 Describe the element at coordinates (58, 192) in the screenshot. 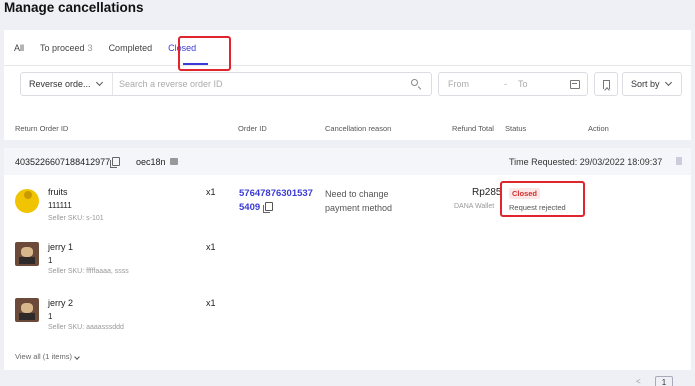

I see `product-name: fruits` at that location.